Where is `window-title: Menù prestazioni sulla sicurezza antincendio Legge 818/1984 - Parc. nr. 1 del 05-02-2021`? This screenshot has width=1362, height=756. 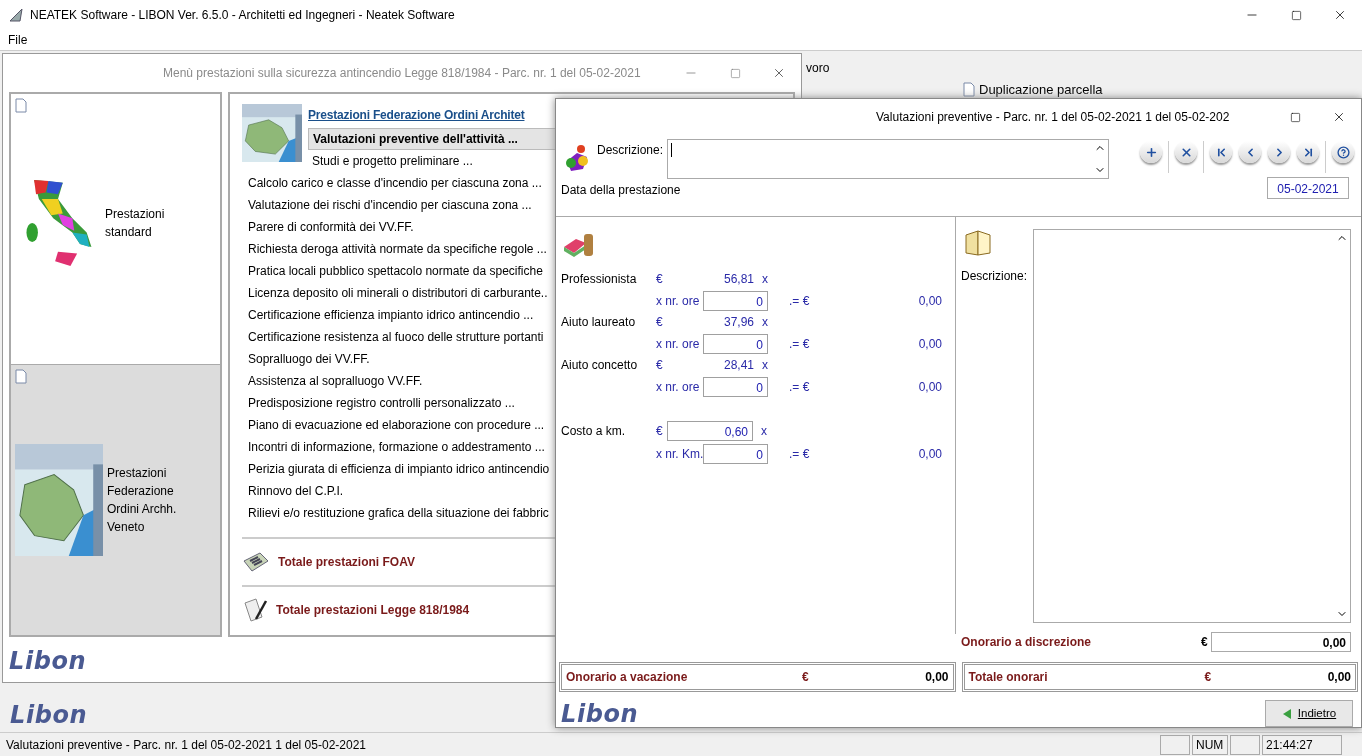 window-title: Menù prestazioni sulla sicurezza antincendio Legge 818/1984 - Parc. nr. 1 del 05-02-2021 is located at coordinates (402, 73).